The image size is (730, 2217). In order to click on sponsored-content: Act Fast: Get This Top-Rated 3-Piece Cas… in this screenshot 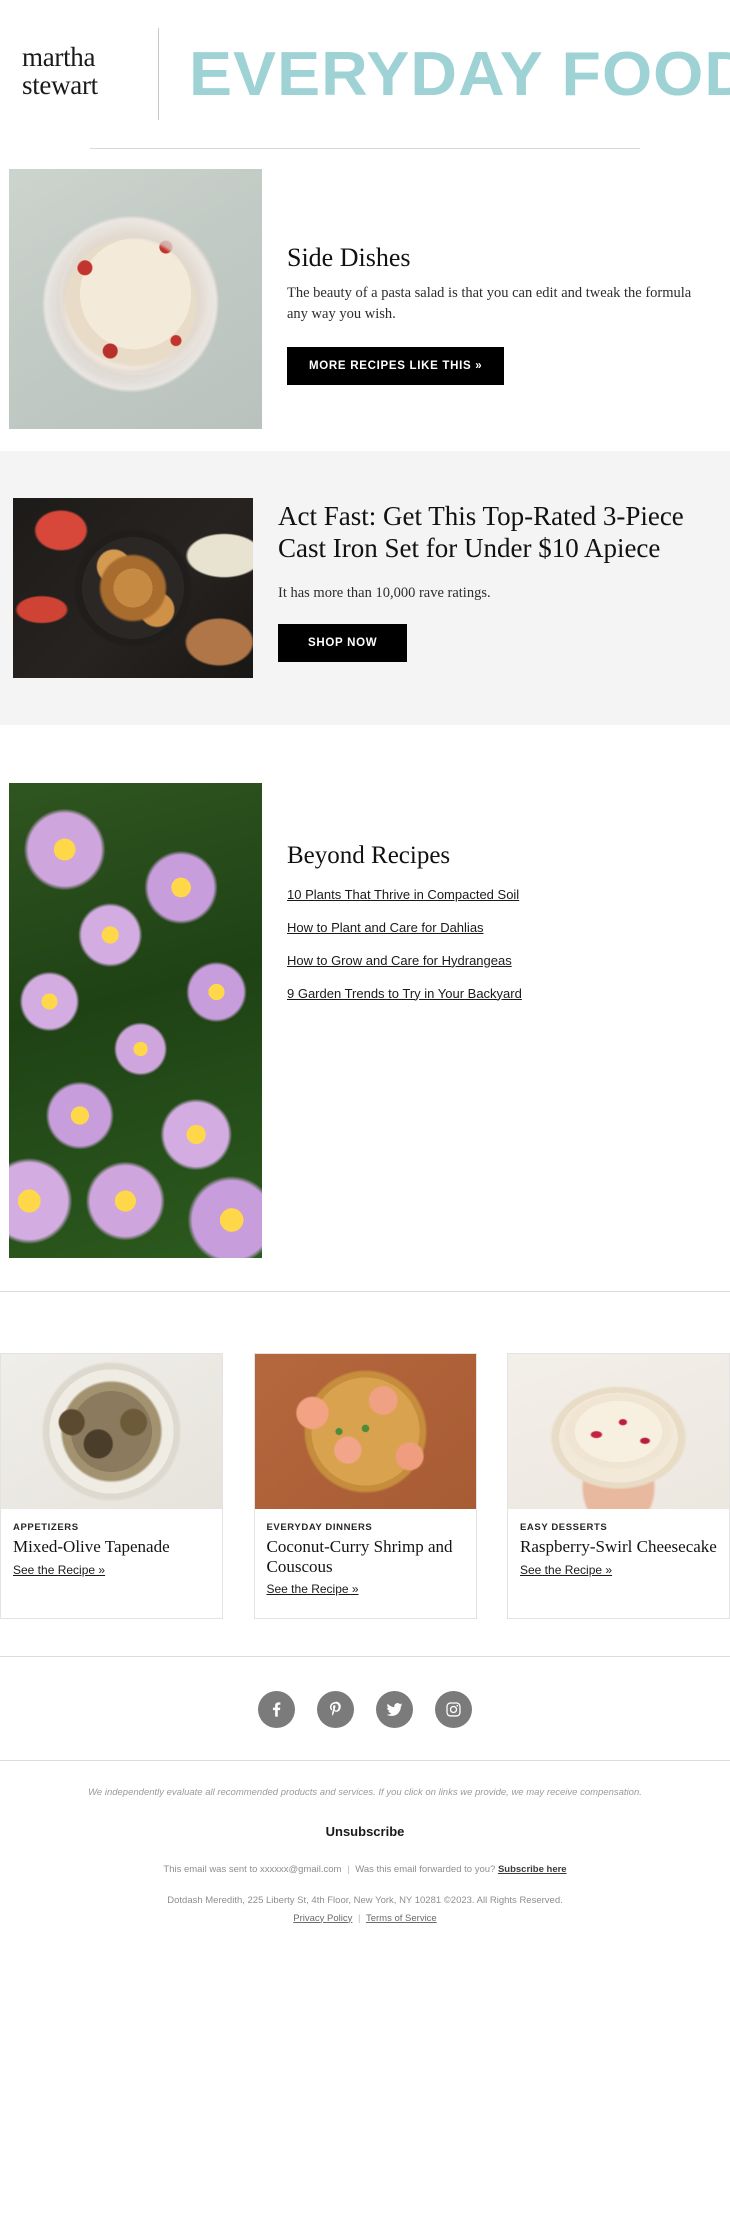, I will do `click(491, 580)`.